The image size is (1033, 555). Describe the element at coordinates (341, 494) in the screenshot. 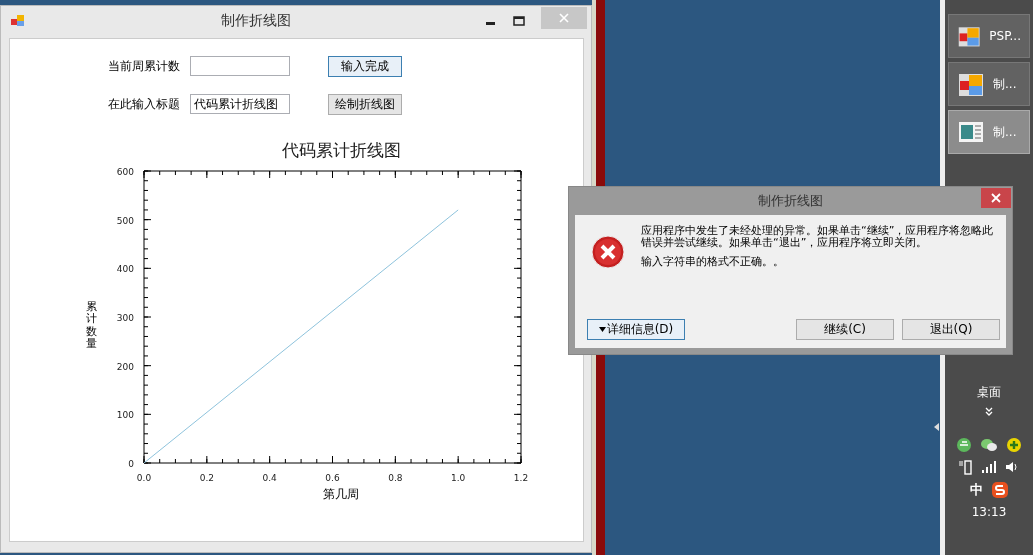

I see `axis-title: 第几周` at that location.